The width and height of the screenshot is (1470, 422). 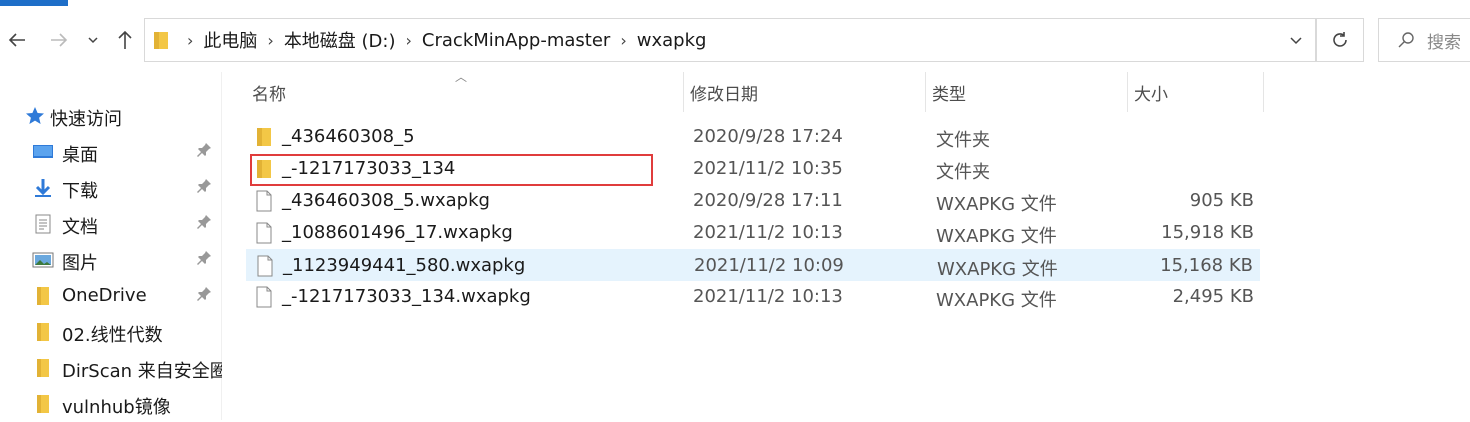 I want to click on file-date: 2020/9/28 17:11, so click(x=768, y=200).